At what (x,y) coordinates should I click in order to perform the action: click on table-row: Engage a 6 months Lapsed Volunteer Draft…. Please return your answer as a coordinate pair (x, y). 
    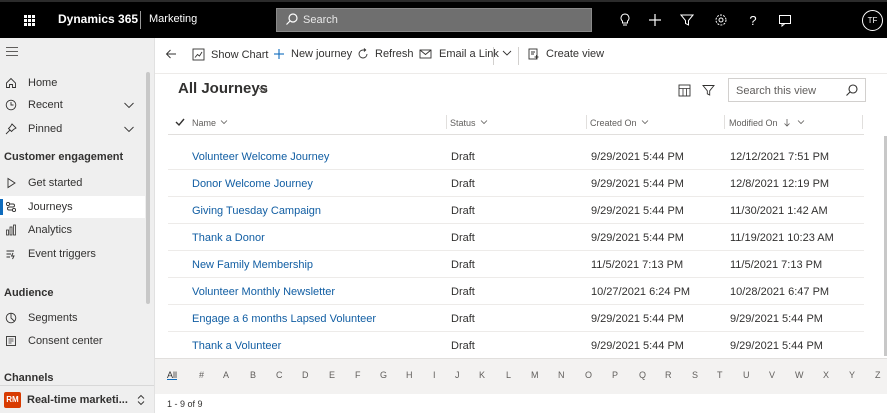
    Looking at the image, I should click on (516, 318).